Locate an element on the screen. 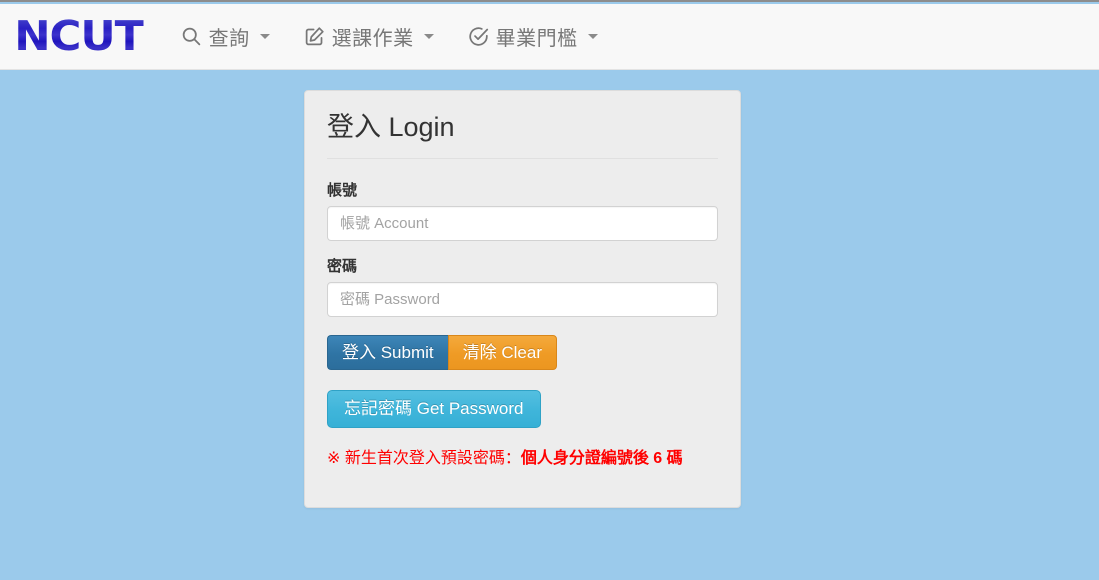 The image size is (1099, 580). edit-square-icon is located at coordinates (314, 36).